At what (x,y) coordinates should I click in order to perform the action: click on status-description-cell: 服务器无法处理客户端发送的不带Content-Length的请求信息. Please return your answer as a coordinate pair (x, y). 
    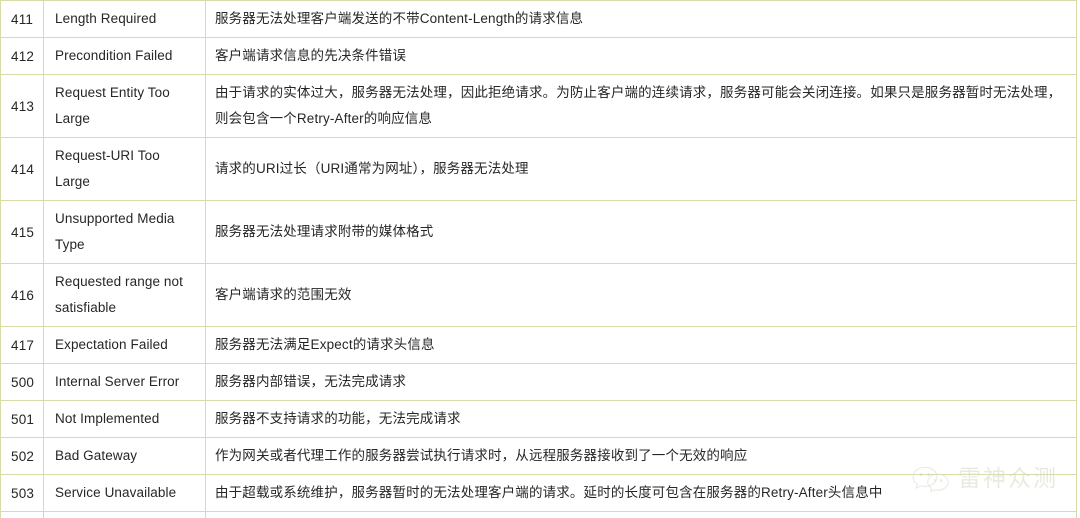
    Looking at the image, I should click on (641, 19).